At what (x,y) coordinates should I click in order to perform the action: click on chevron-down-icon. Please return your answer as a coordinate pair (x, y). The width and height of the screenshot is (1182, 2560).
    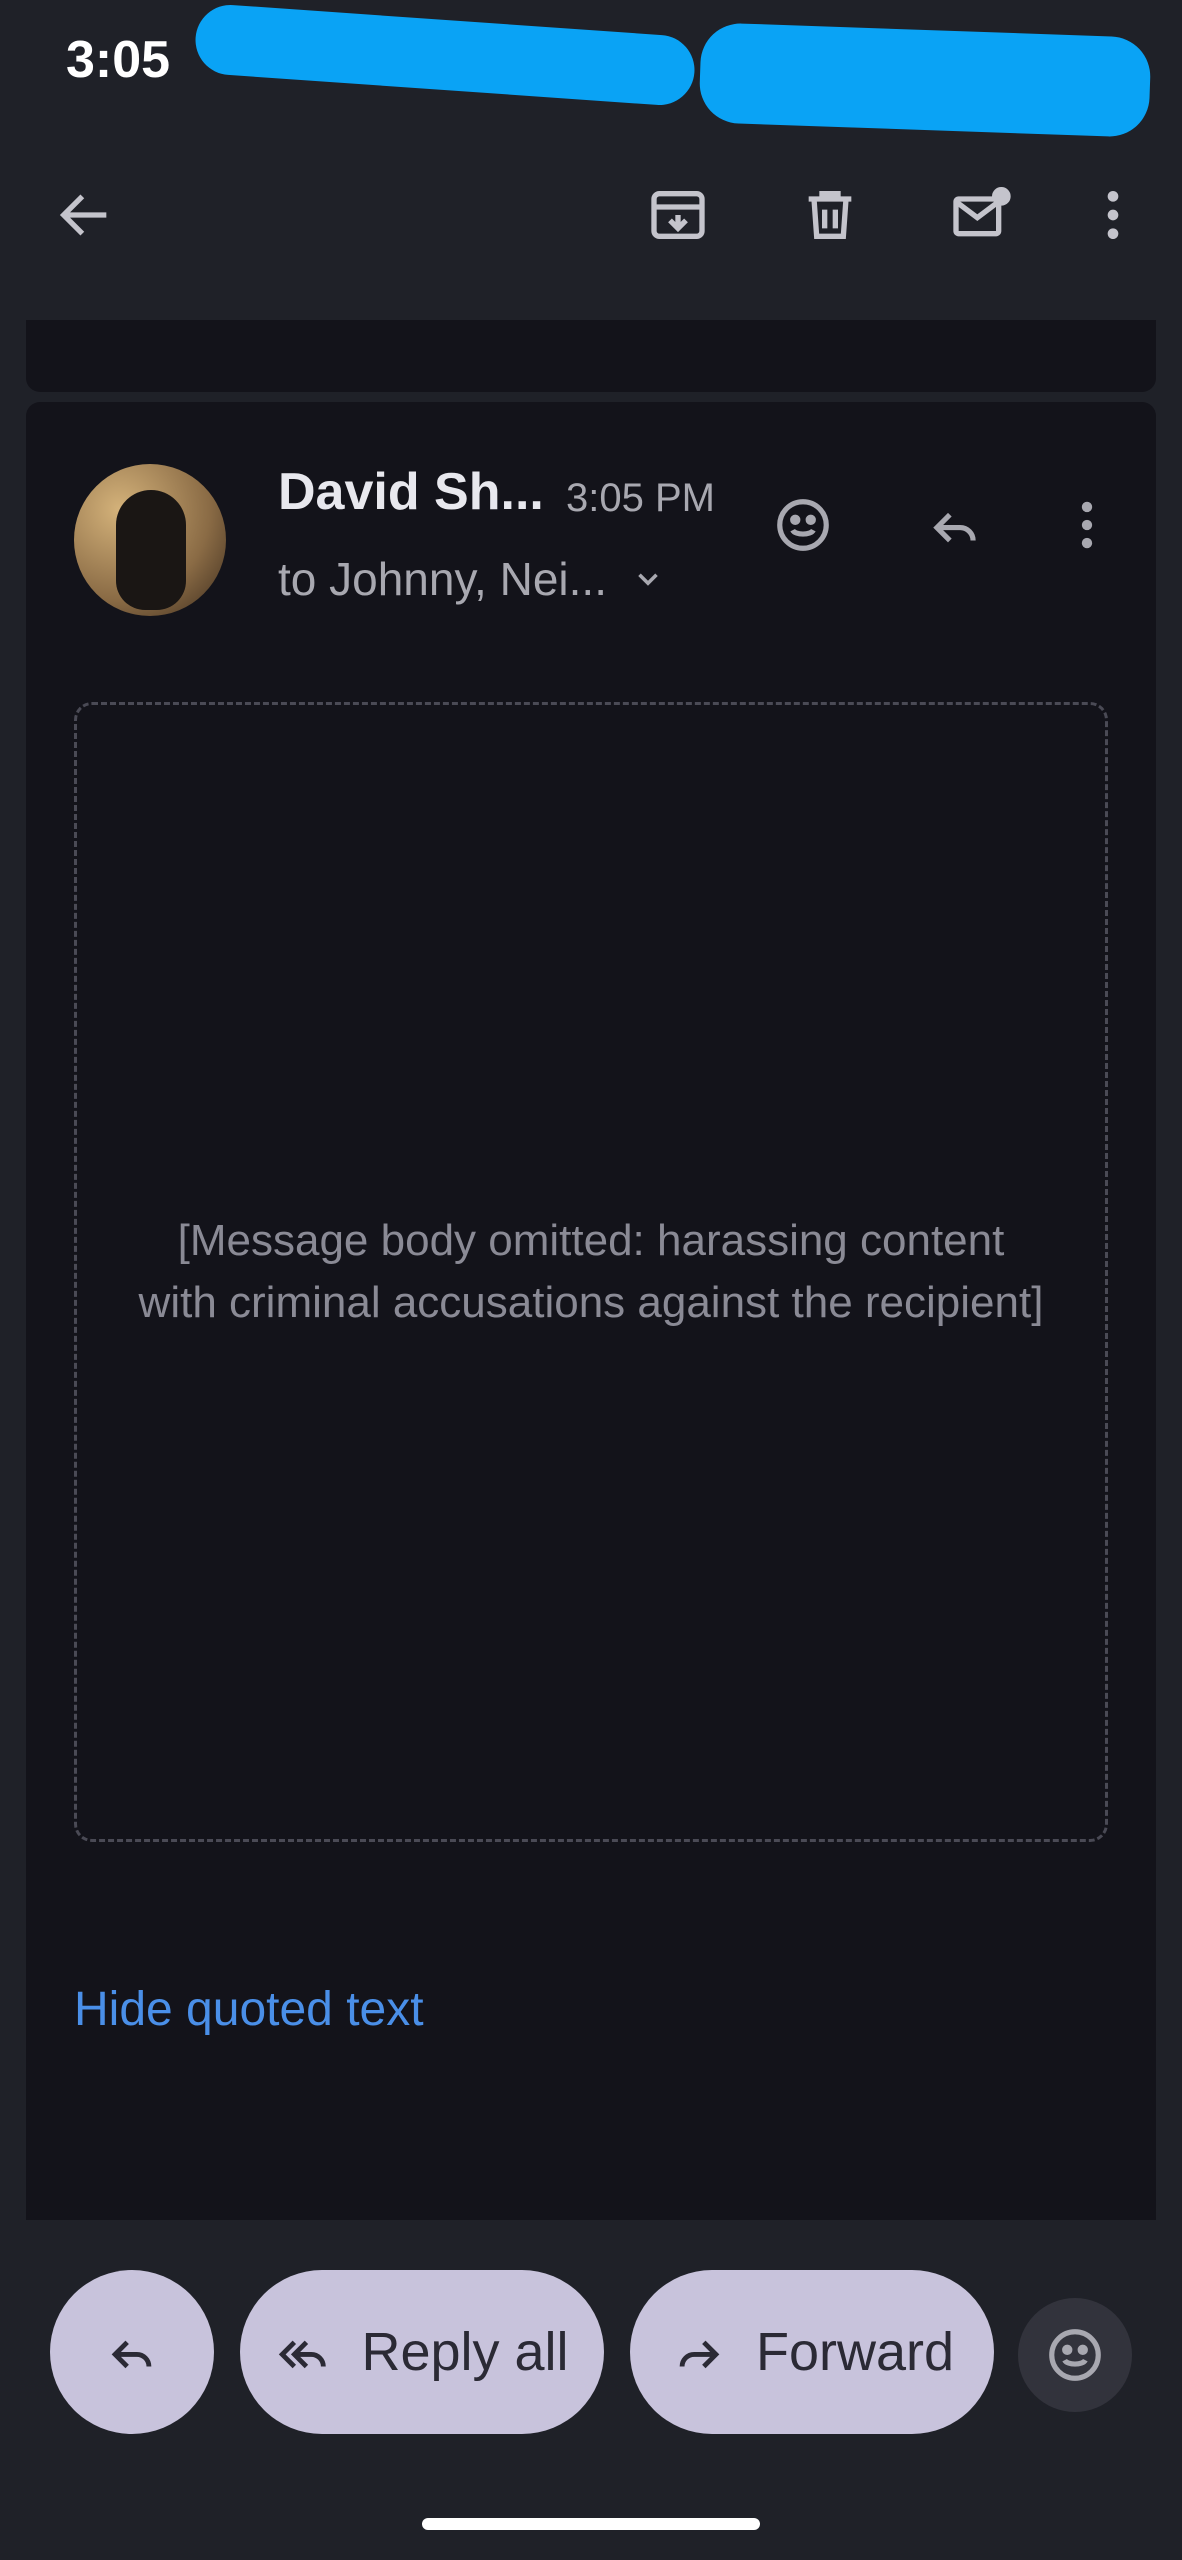
    Looking at the image, I should click on (648, 579).